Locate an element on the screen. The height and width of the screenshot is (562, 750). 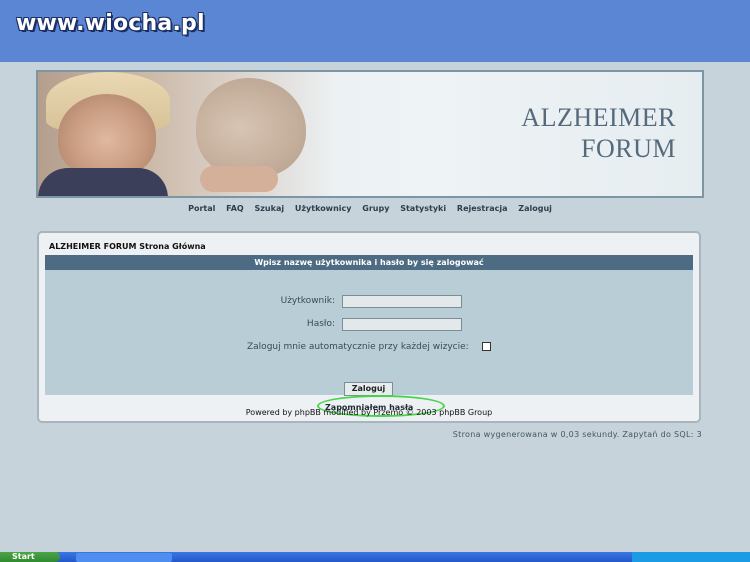
password-input is located at coordinates (402, 324).